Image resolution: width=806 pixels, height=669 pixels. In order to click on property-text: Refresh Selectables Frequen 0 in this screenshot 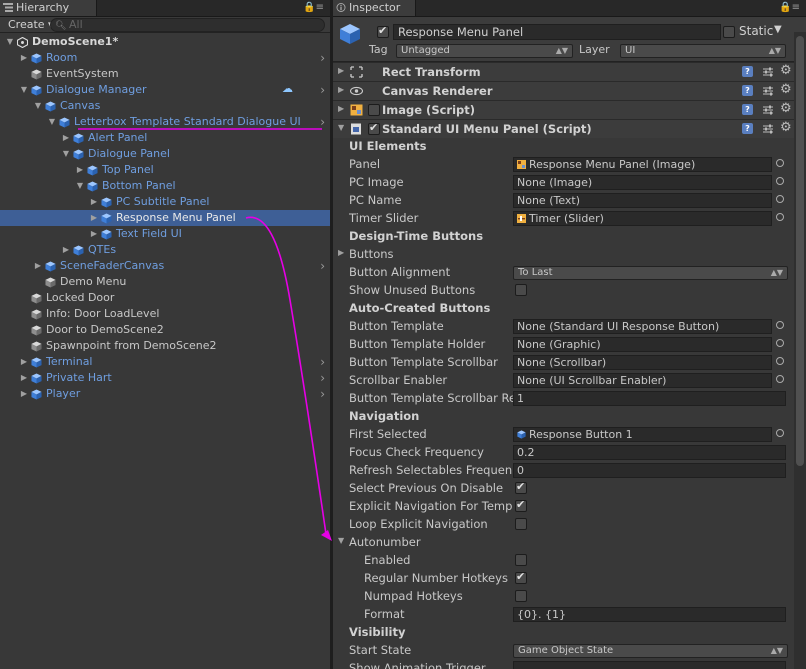, I will do `click(569, 470)`.